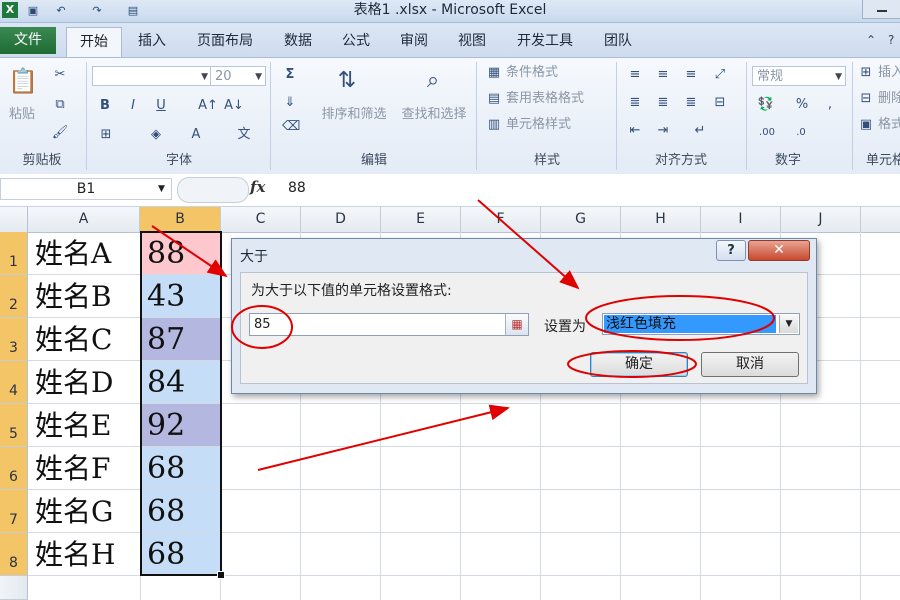 This screenshot has height=600, width=900. Describe the element at coordinates (421, 219) in the screenshot. I see `column-header: E` at that location.